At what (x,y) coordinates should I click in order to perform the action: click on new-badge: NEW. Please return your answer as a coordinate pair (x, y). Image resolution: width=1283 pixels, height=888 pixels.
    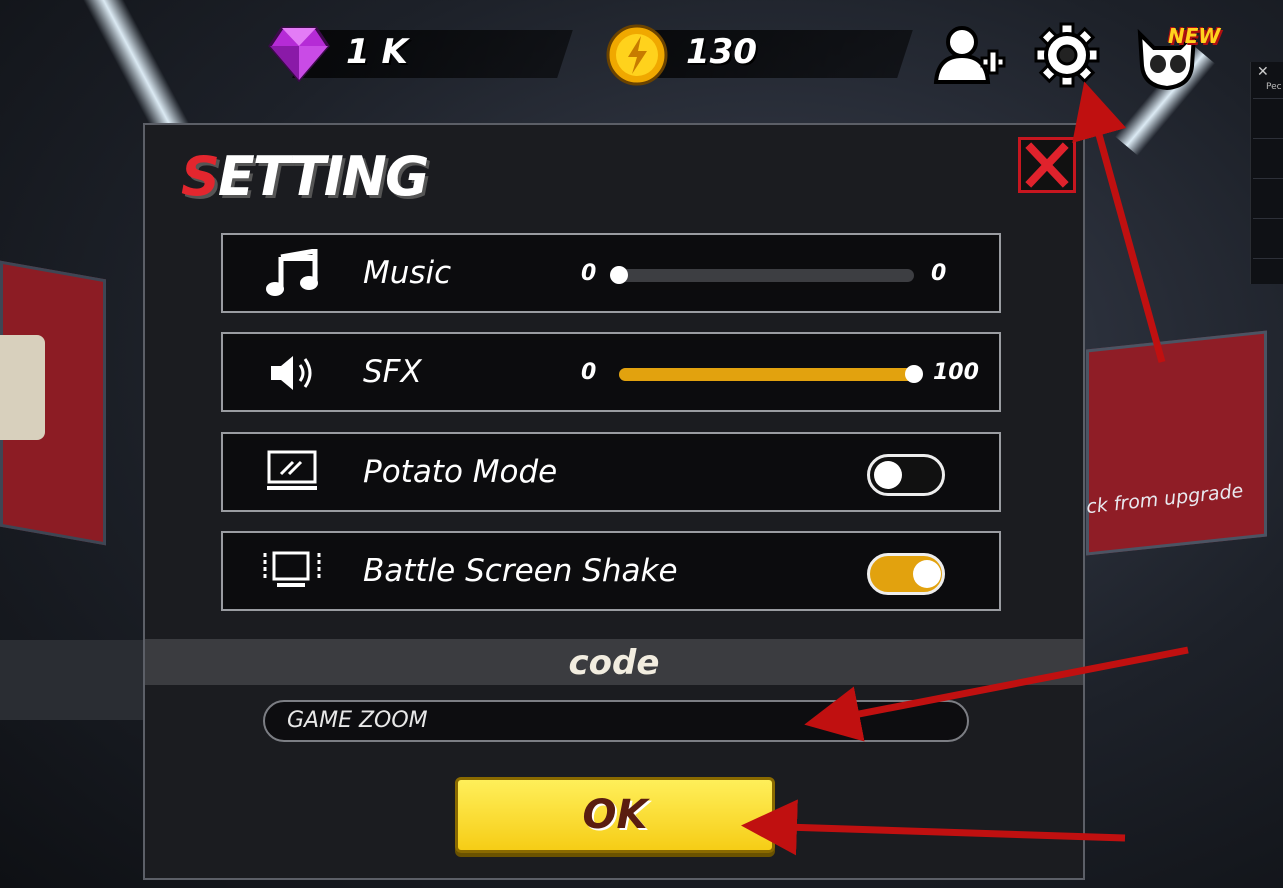
    Looking at the image, I should click on (1194, 36).